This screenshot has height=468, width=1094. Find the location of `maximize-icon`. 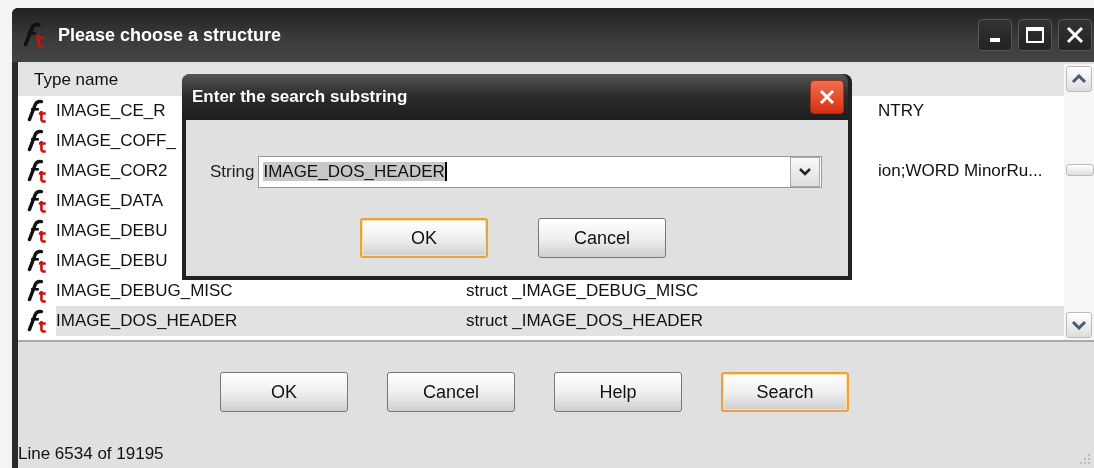

maximize-icon is located at coordinates (1035, 35).